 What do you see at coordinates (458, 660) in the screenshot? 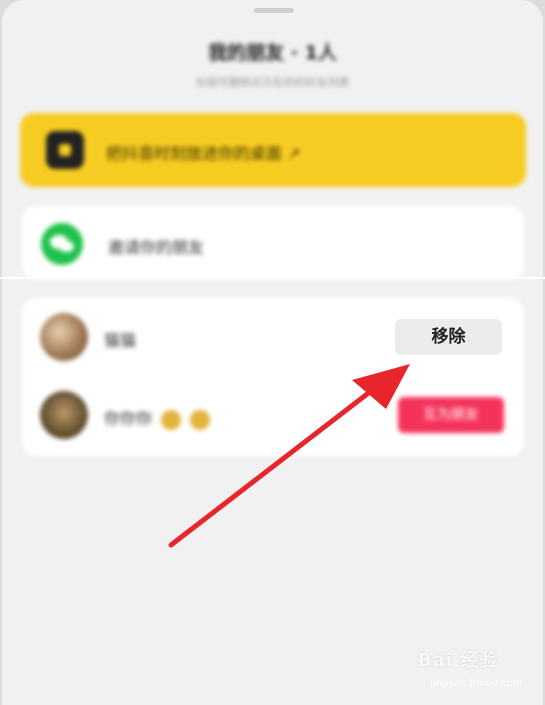
I see `watermark-logo: Bai 经验` at bounding box center [458, 660].